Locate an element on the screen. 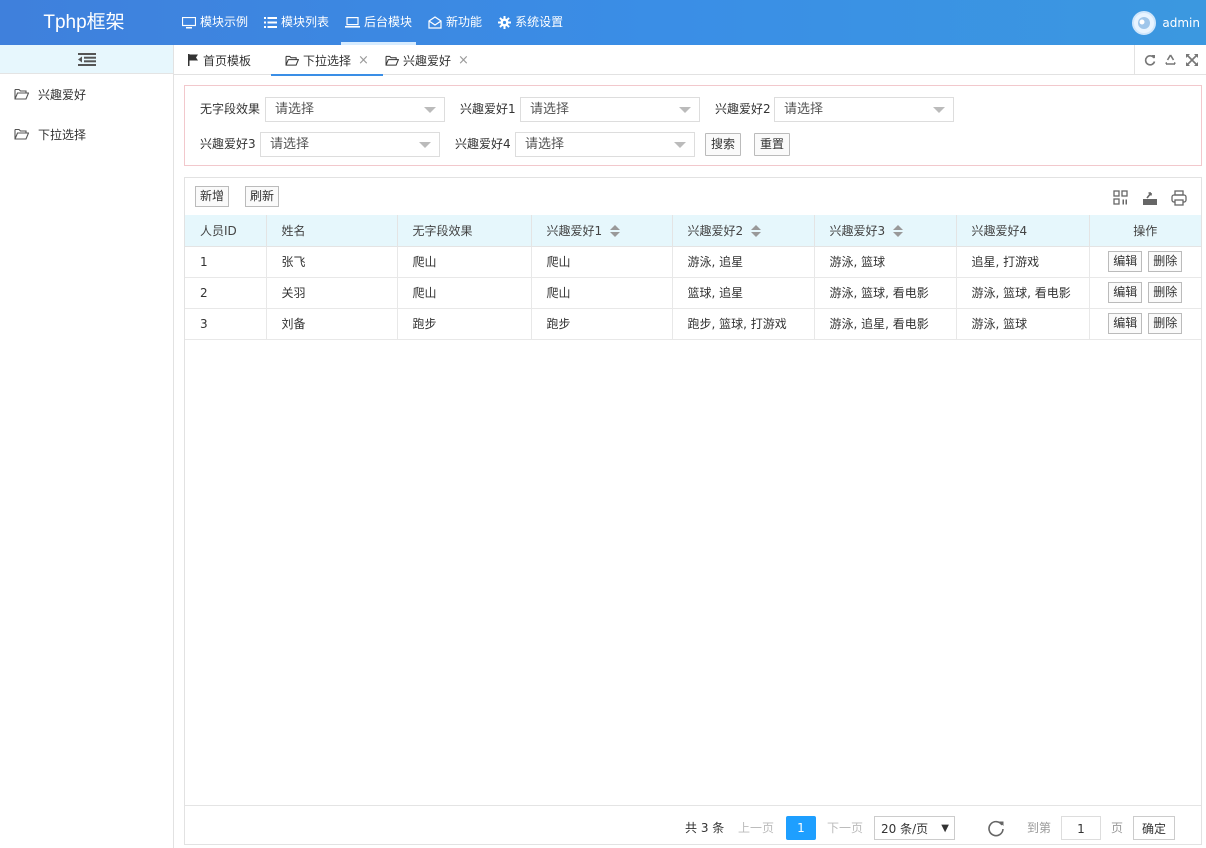 This screenshot has width=1206, height=848. tab-hobbies: 兴趣爱好 × is located at coordinates (427, 60).